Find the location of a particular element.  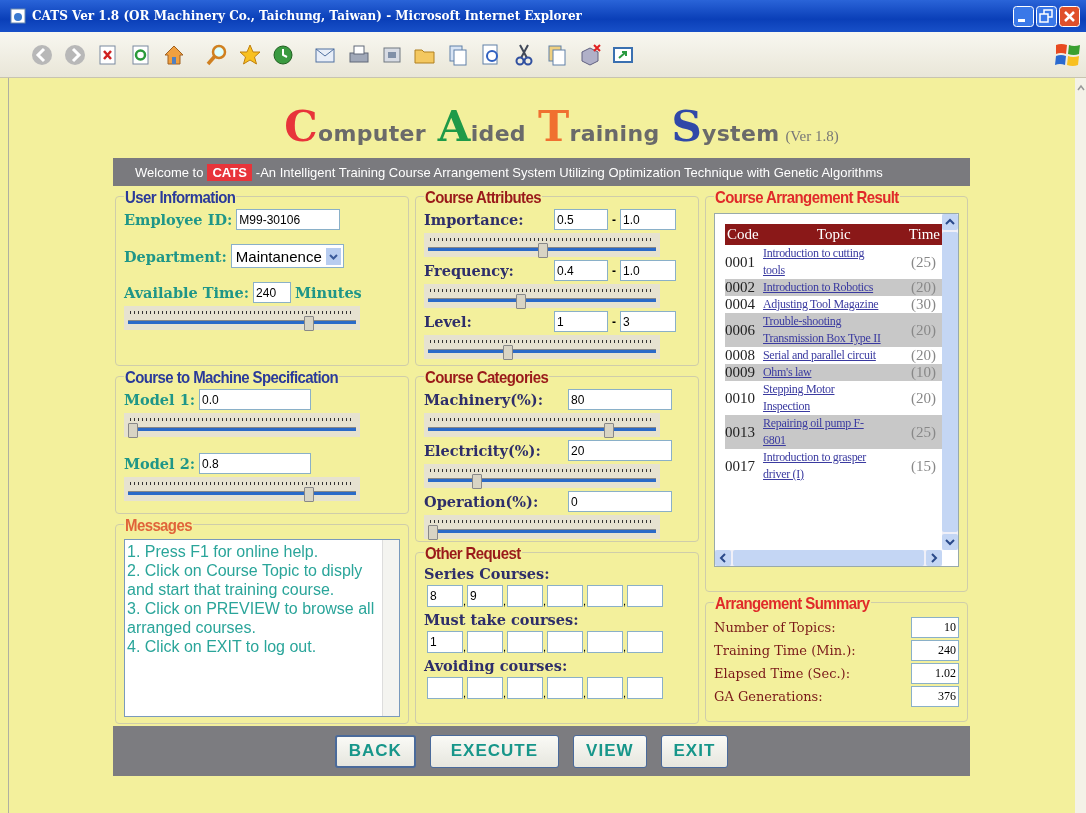

forward-icon is located at coordinates (75, 54).